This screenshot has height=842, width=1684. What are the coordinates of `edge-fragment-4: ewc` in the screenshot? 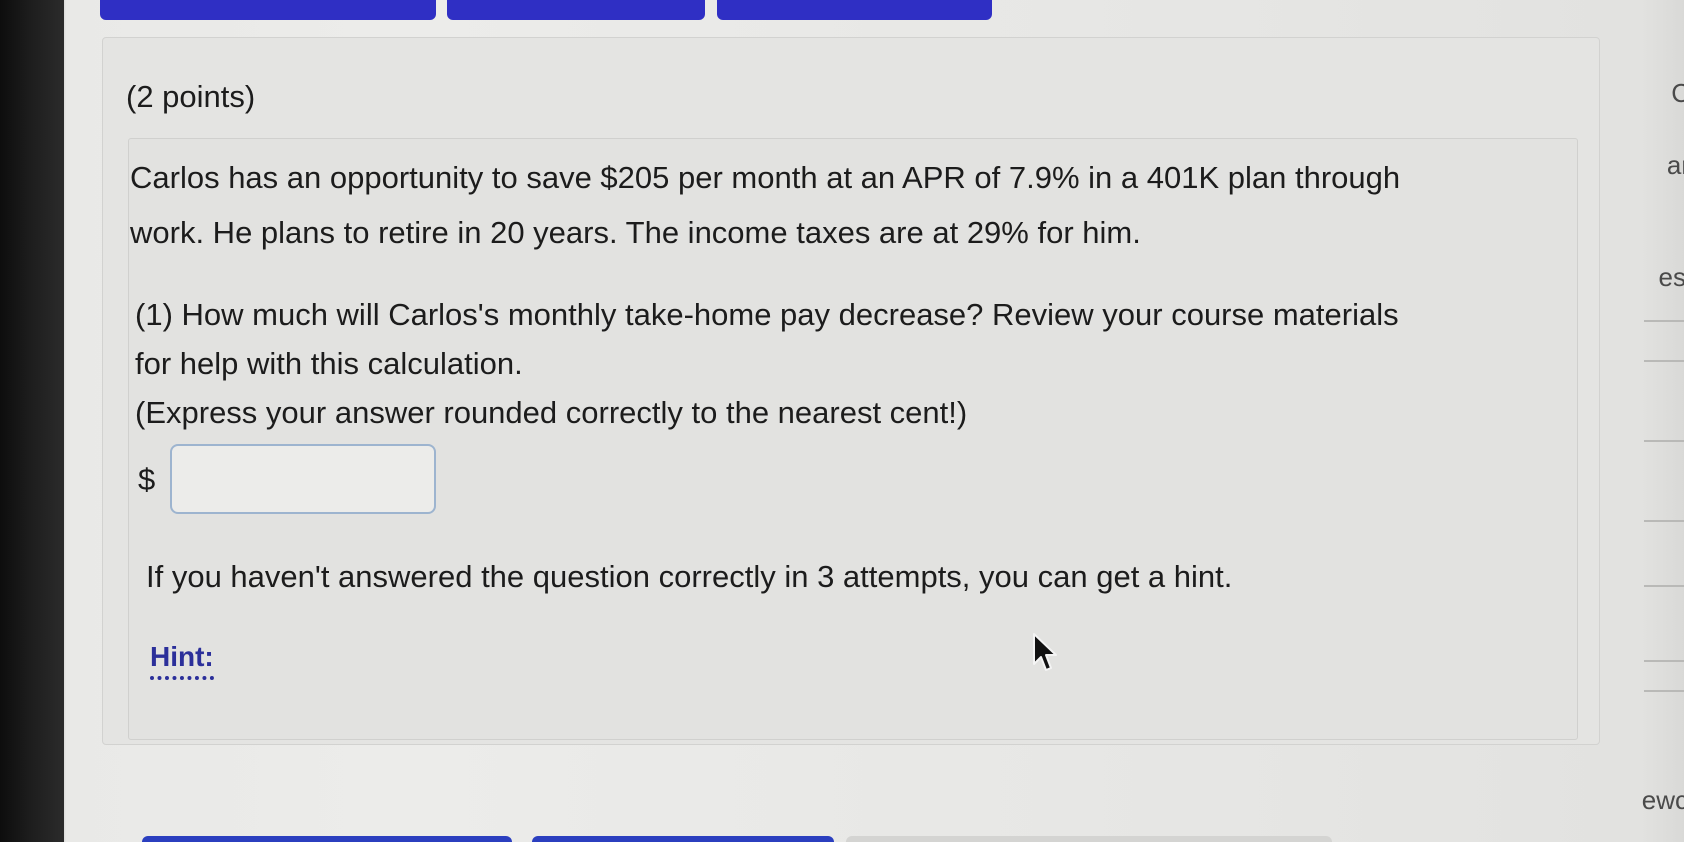 It's located at (1662, 800).